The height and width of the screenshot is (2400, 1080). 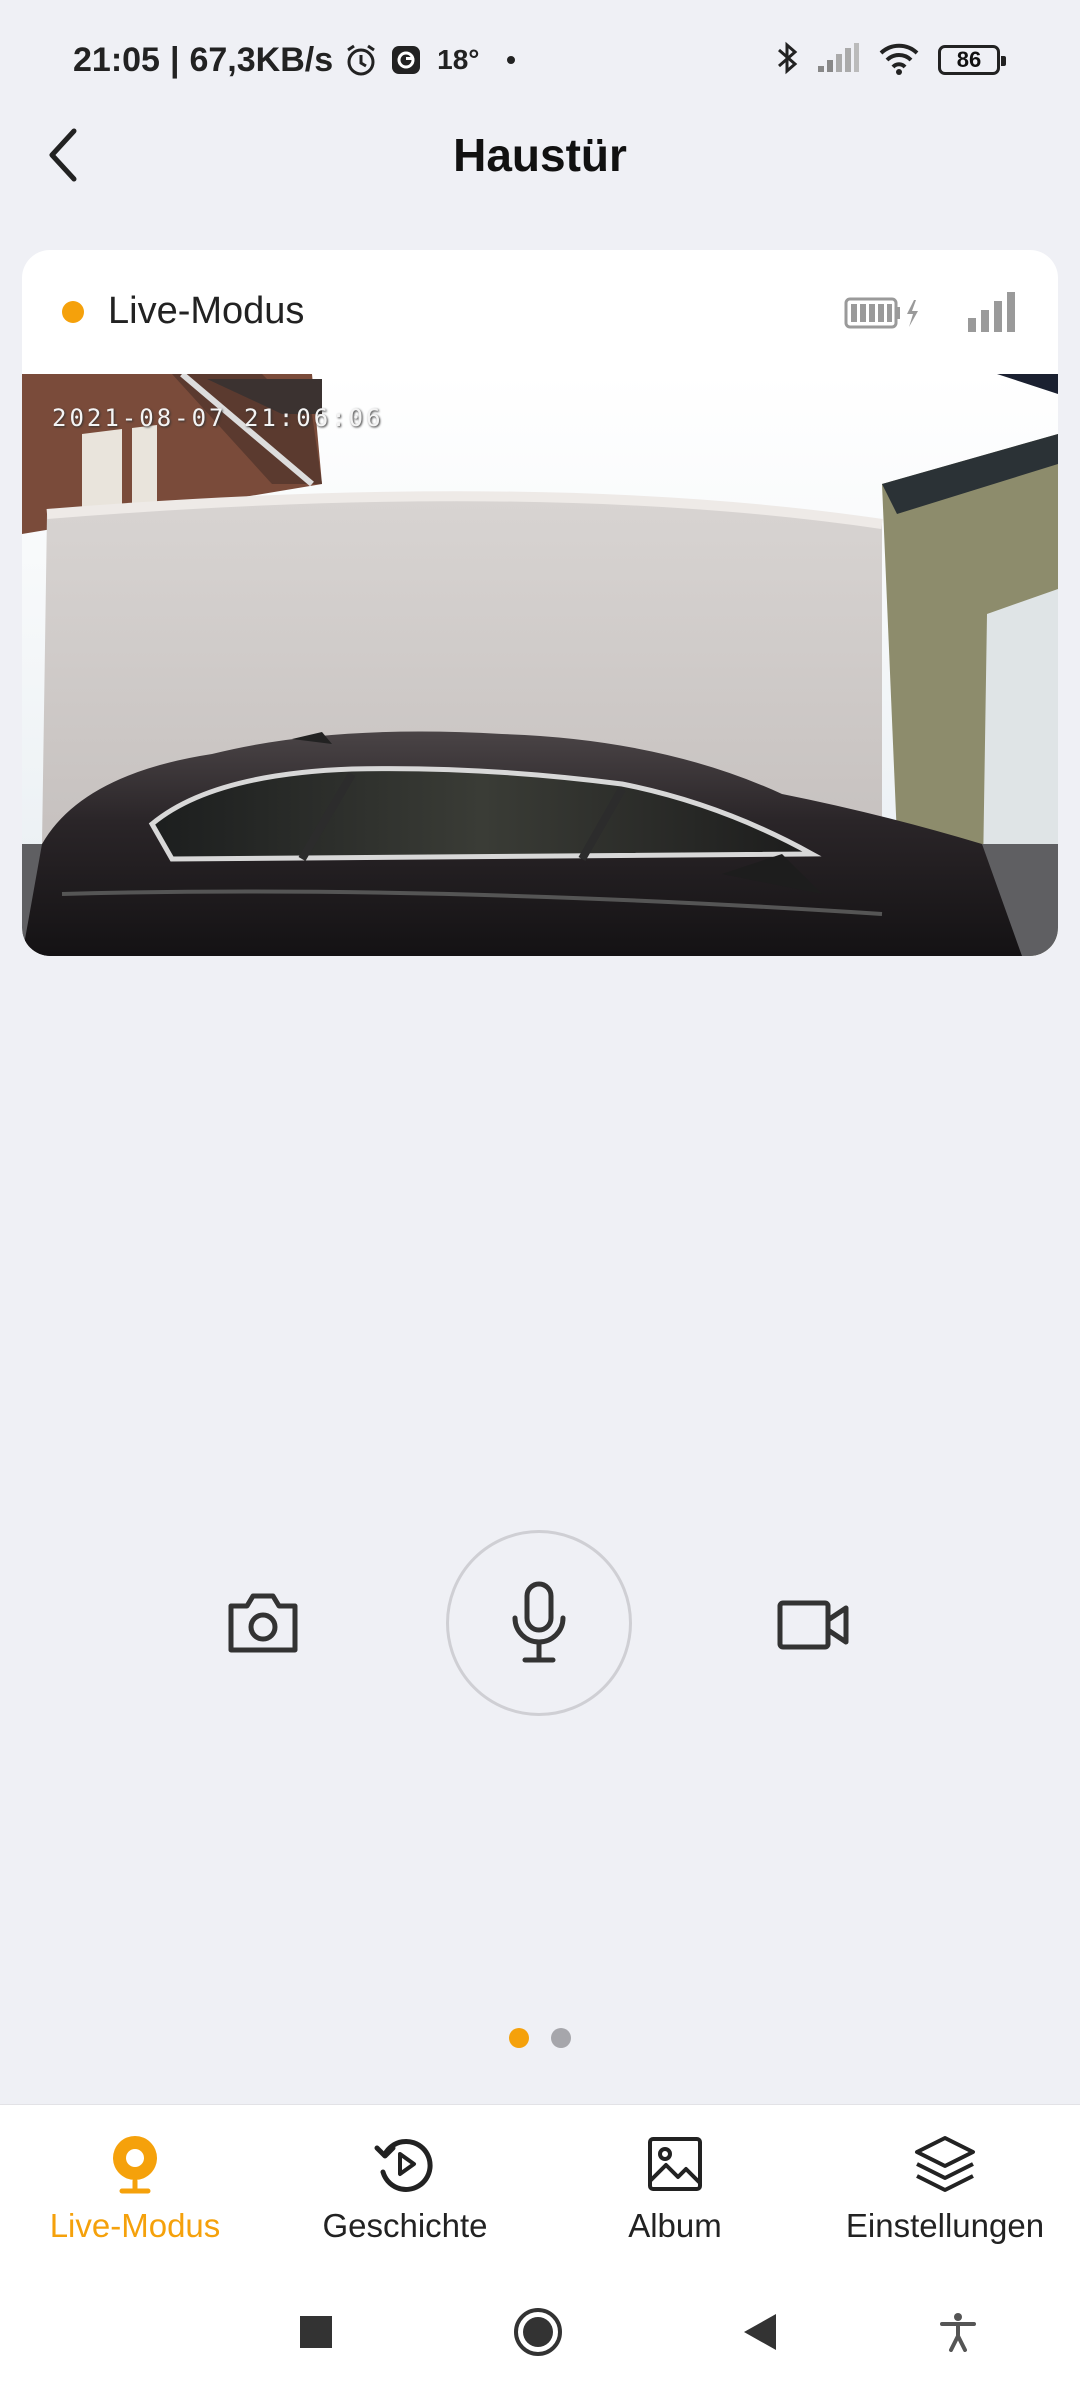 I want to click on video-camera-icon, so click(x=813, y=1625).